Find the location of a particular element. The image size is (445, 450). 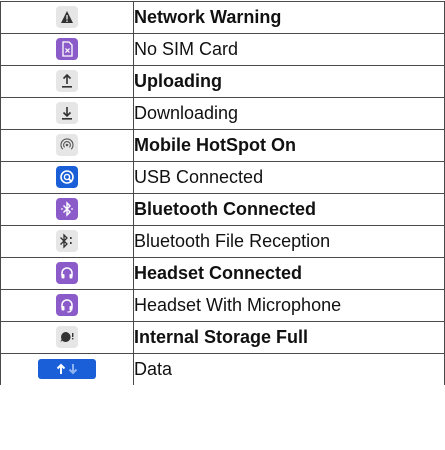

row-label: Network Warning is located at coordinates (289, 17).